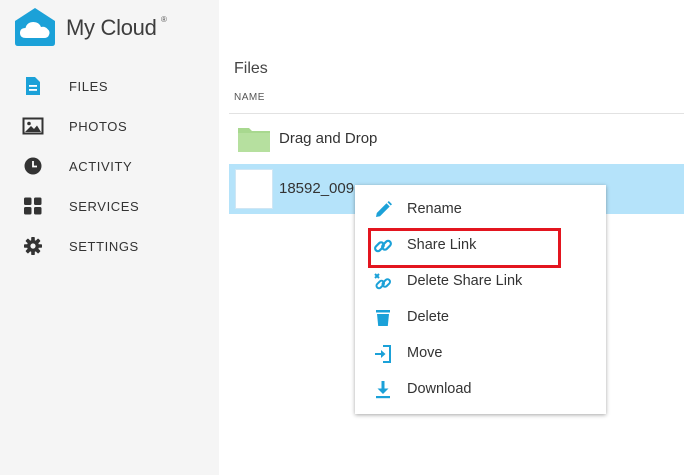  I want to click on clock-icon, so click(33, 166).